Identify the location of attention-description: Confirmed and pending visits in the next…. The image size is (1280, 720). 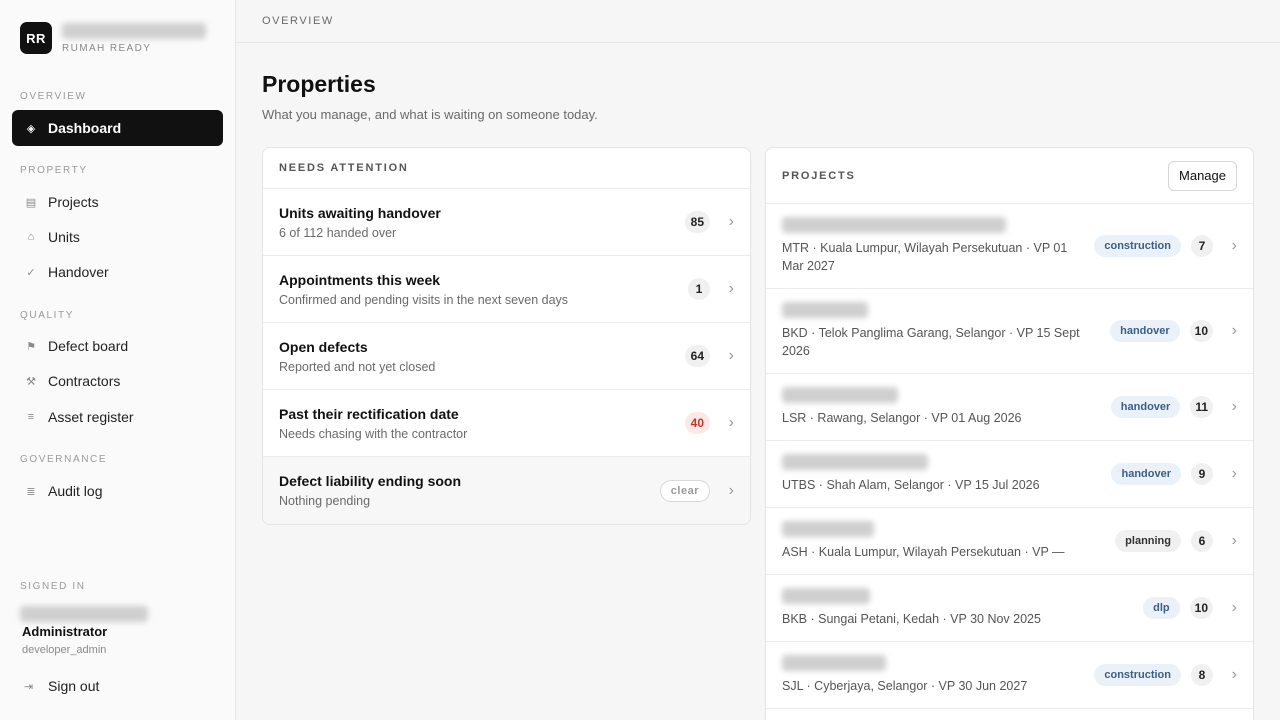
(424, 299).